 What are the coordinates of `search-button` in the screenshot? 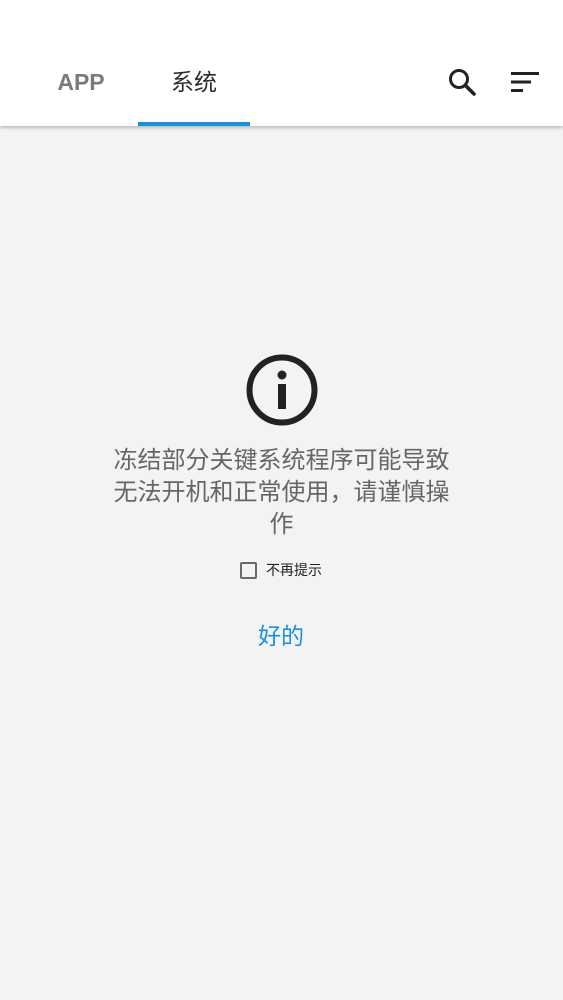 It's located at (462, 82).